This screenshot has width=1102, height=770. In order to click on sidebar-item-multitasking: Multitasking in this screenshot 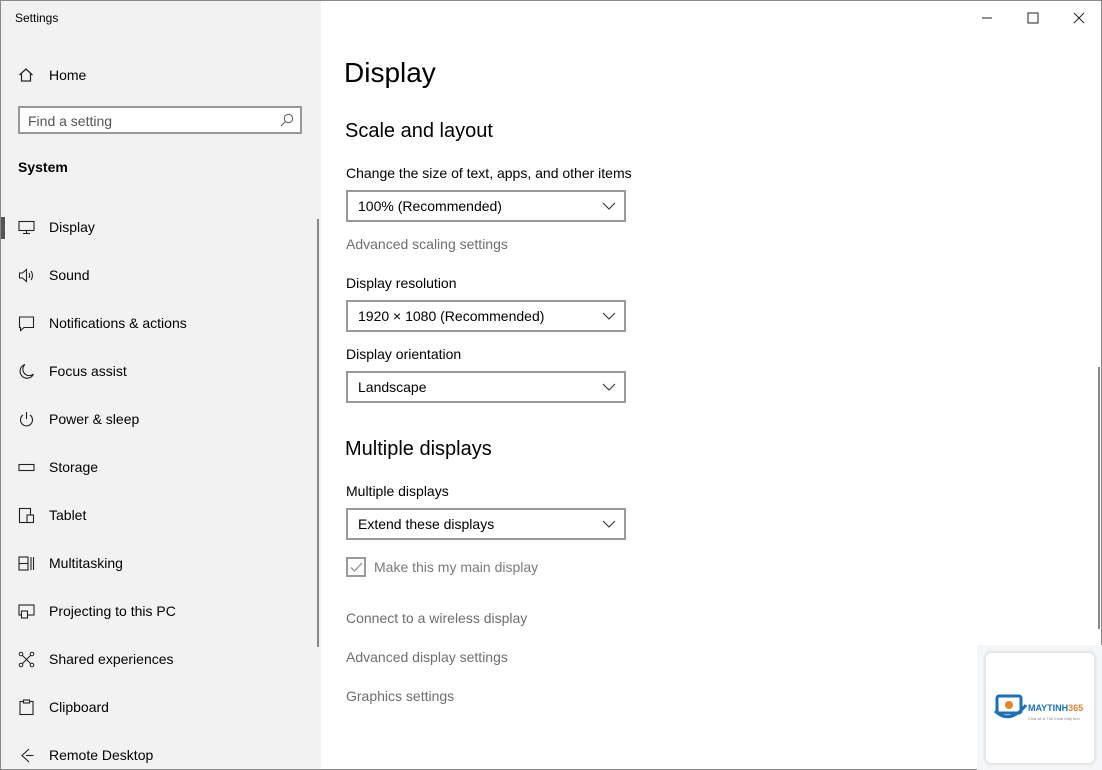, I will do `click(159, 563)`.